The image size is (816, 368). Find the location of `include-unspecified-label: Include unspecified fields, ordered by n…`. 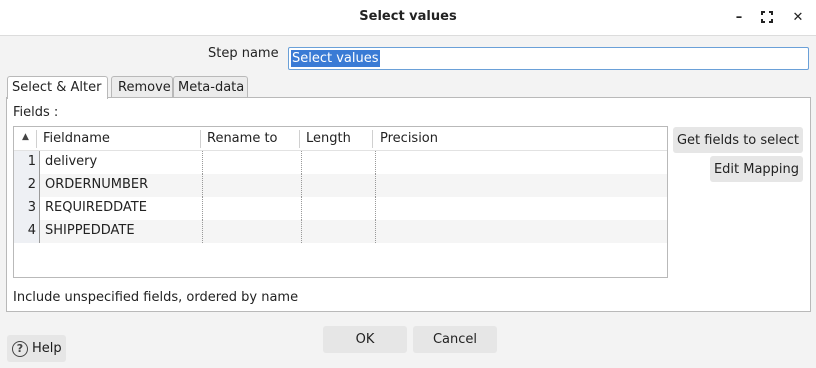

include-unspecified-label: Include unspecified fields, ordered by n… is located at coordinates (155, 297).